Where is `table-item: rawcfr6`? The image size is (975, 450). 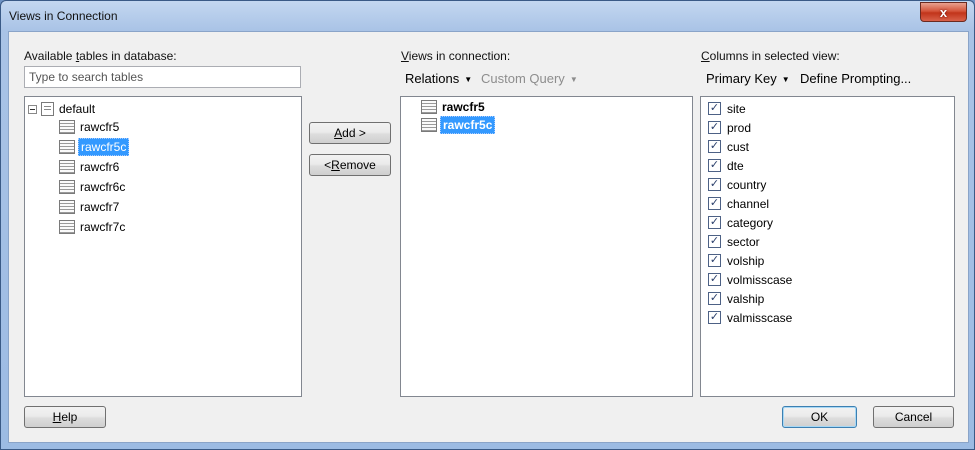
table-item: rawcfr6 is located at coordinates (90, 167).